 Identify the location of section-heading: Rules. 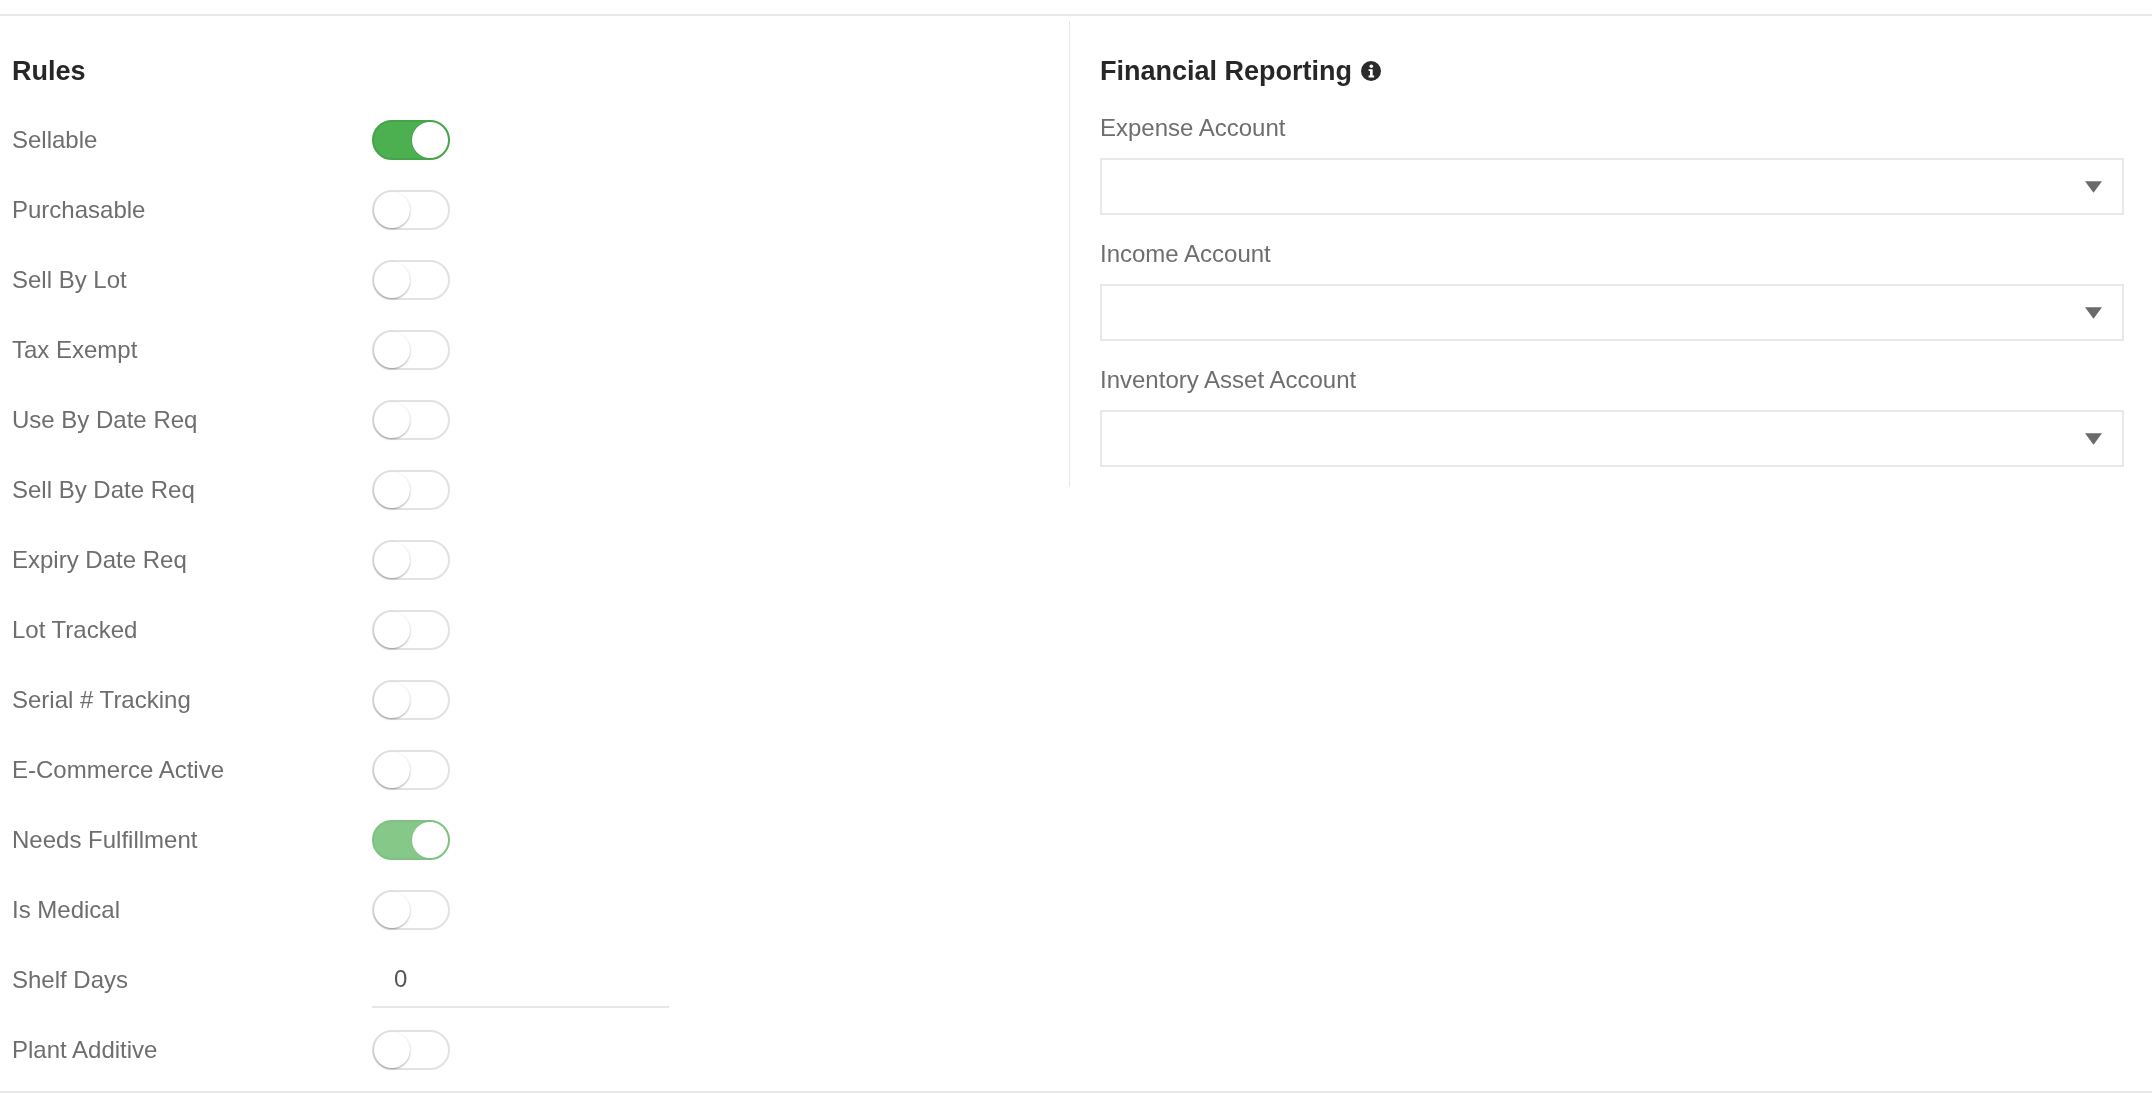
(49, 71).